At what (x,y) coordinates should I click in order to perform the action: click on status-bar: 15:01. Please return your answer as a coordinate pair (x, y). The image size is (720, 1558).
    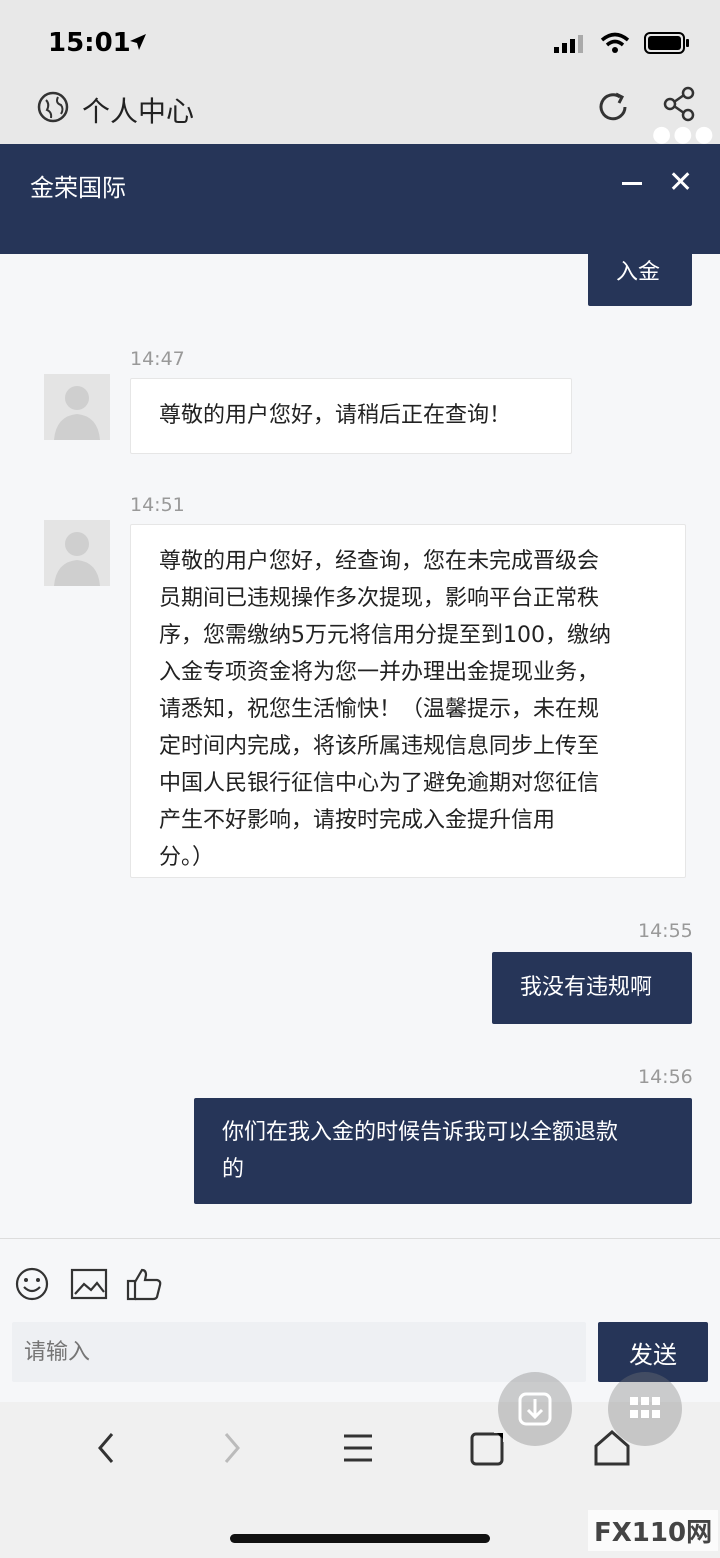
    Looking at the image, I should click on (360, 40).